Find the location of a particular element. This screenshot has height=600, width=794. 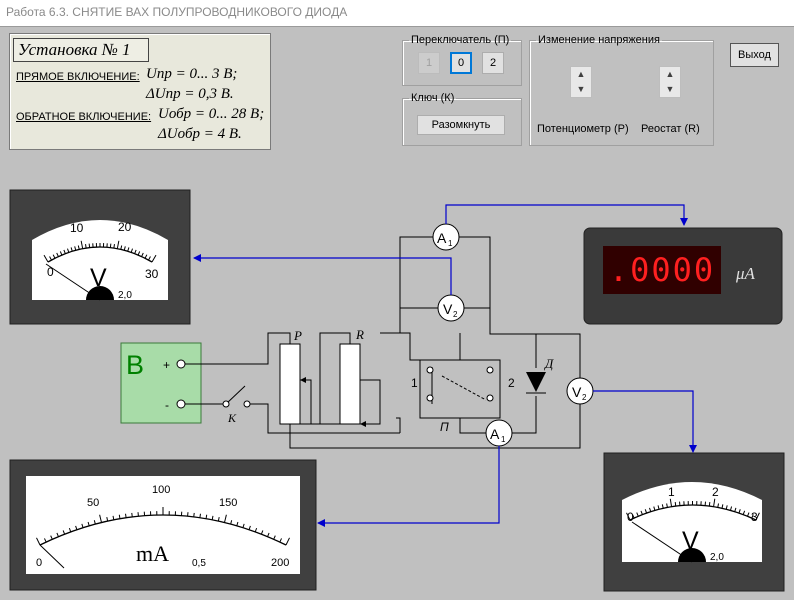

voltmeter-bottom: 0 1 2 3 V 2,0 is located at coordinates (694, 522).